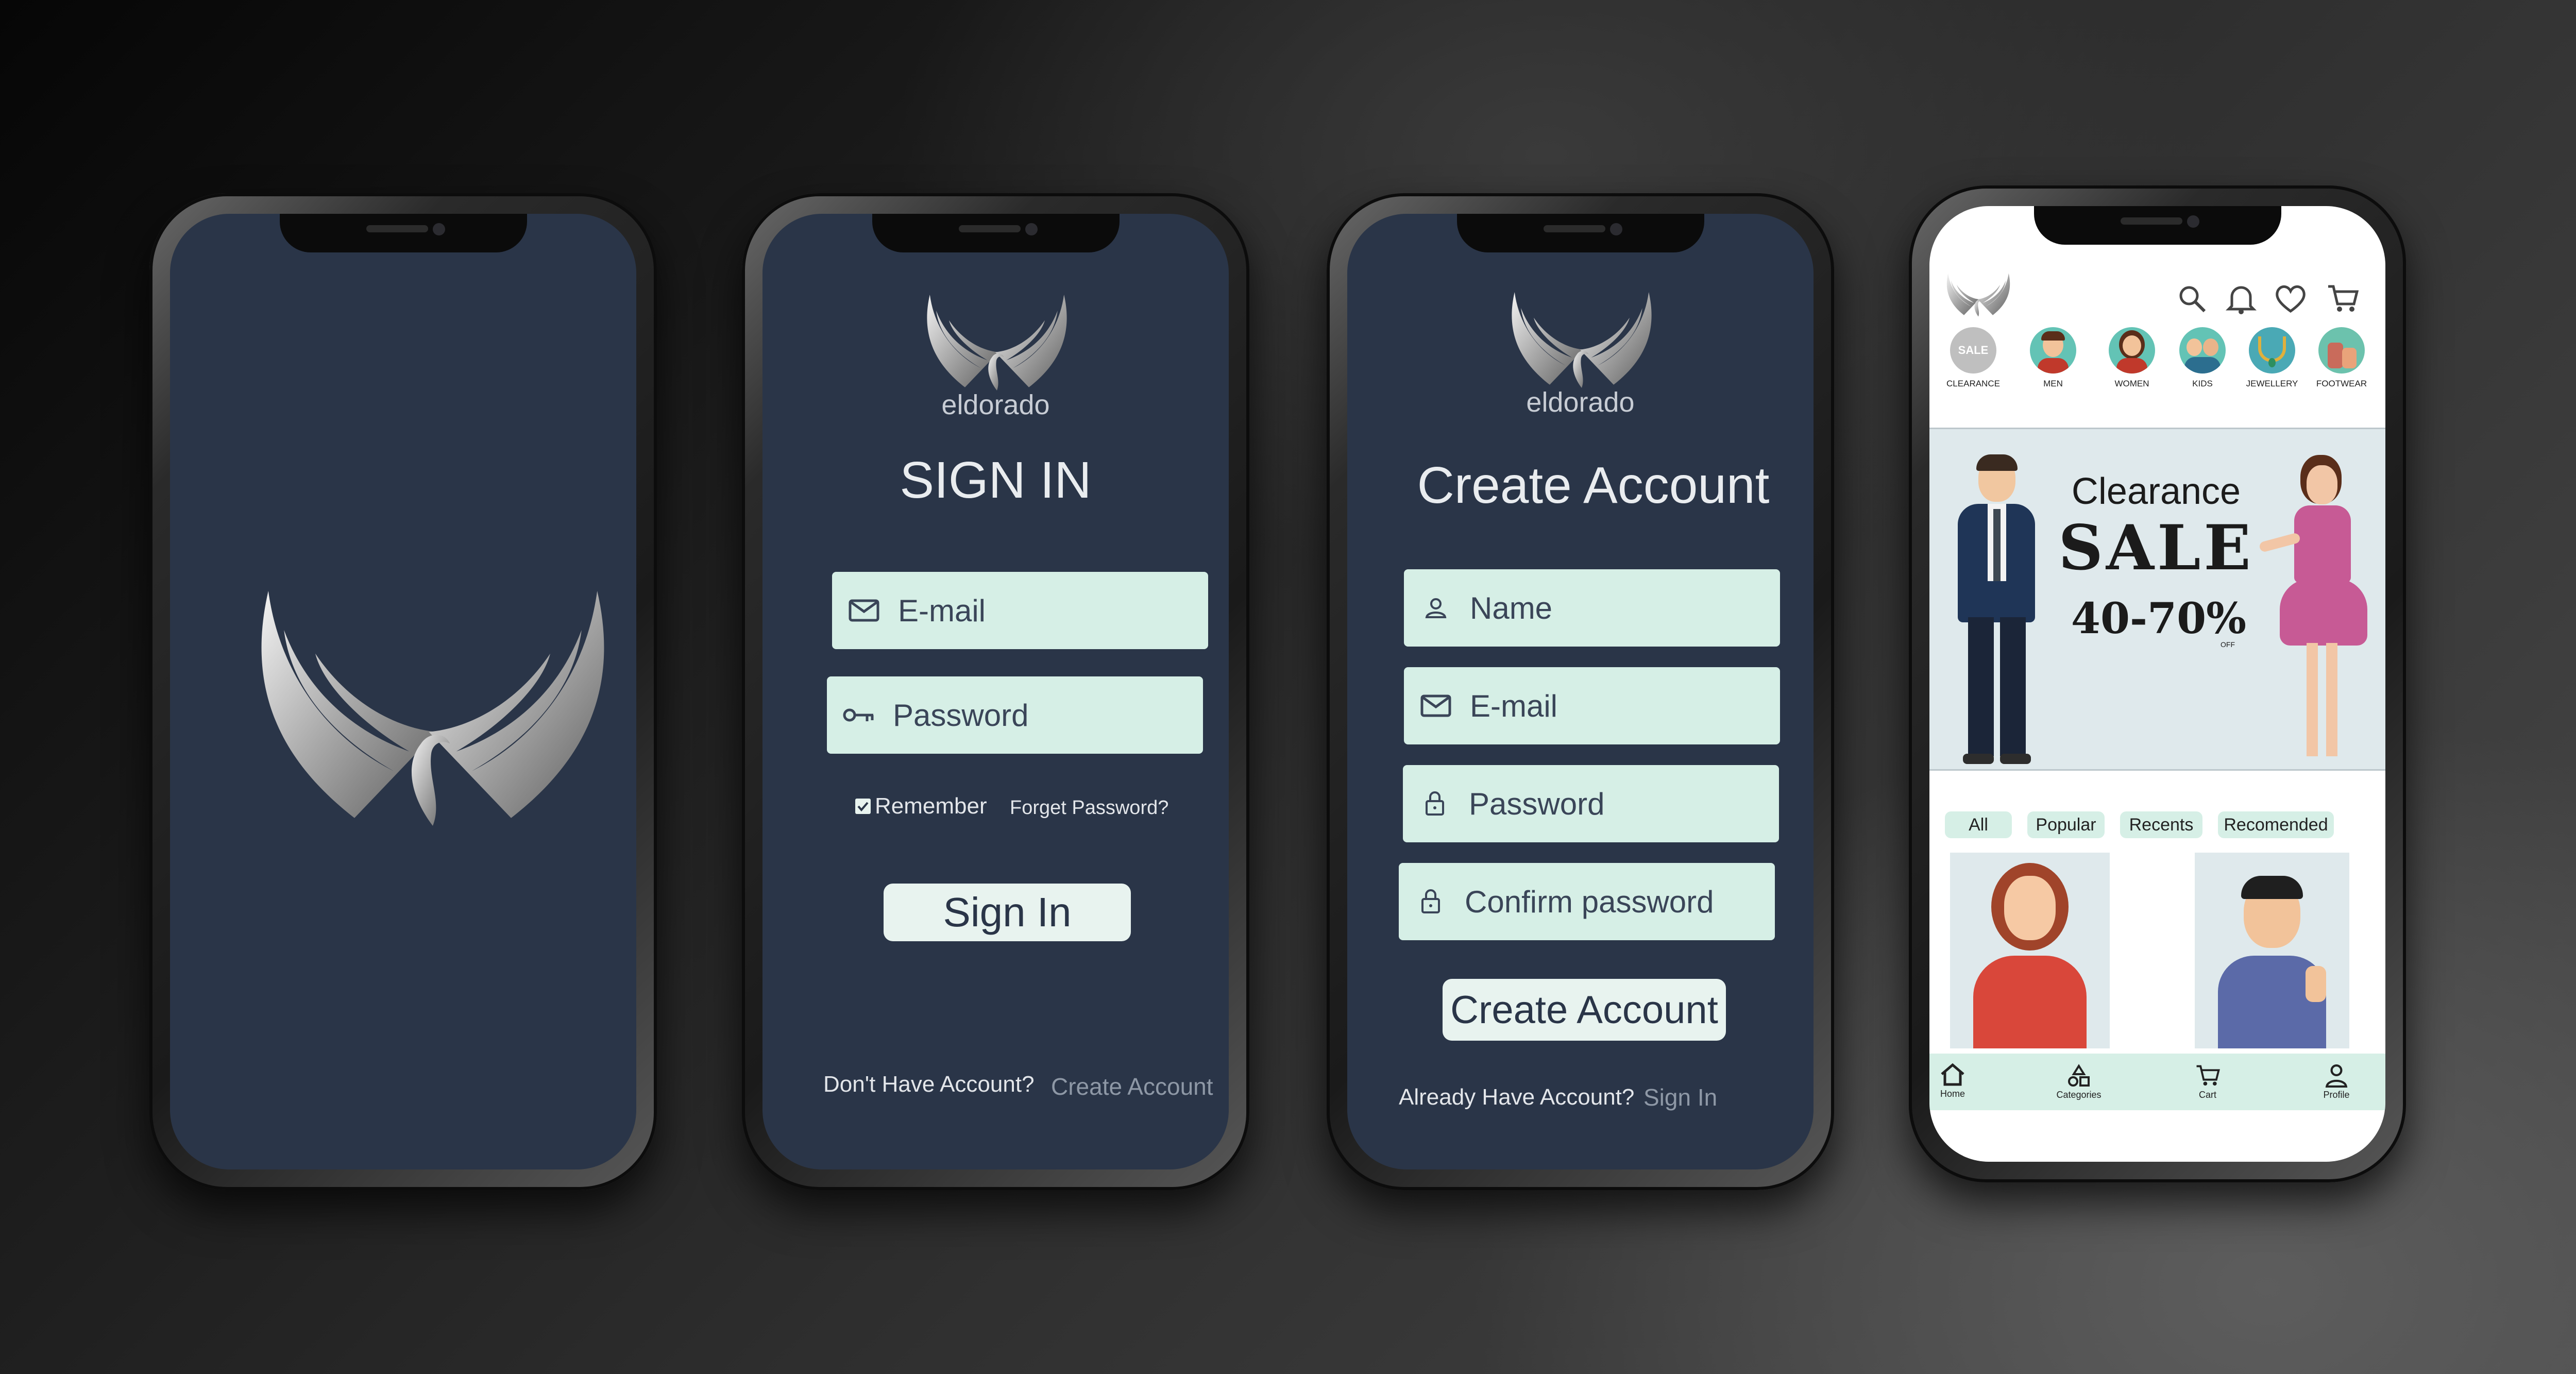 The width and height of the screenshot is (2576, 1374). I want to click on forget-password-link: Forget Password?, so click(1089, 808).